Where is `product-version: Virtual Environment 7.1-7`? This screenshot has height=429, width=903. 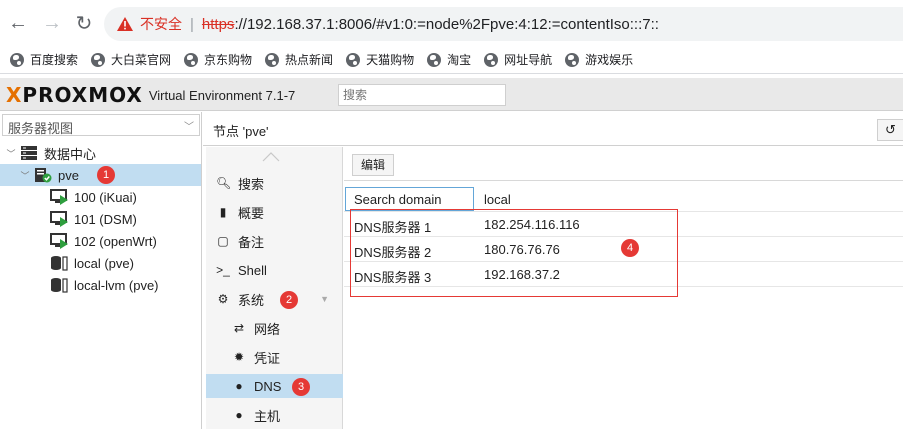
product-version: Virtual Environment 7.1-7 is located at coordinates (222, 95).